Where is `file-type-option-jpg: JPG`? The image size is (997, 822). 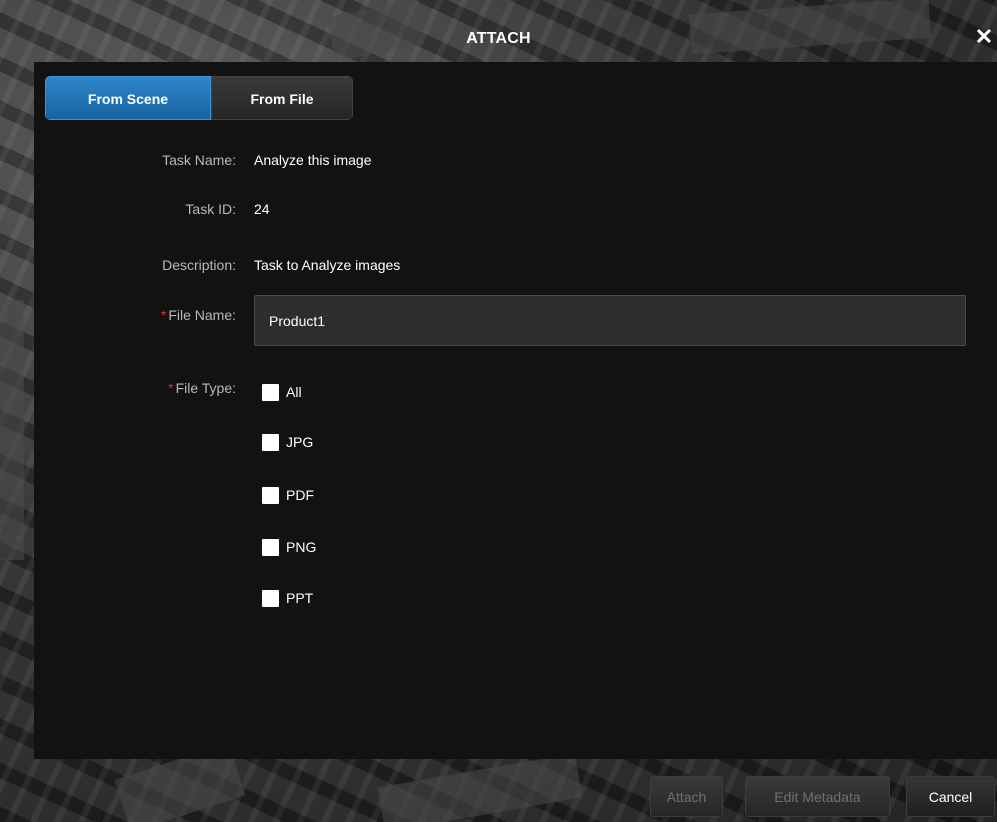
file-type-option-jpg: JPG is located at coordinates (287, 442).